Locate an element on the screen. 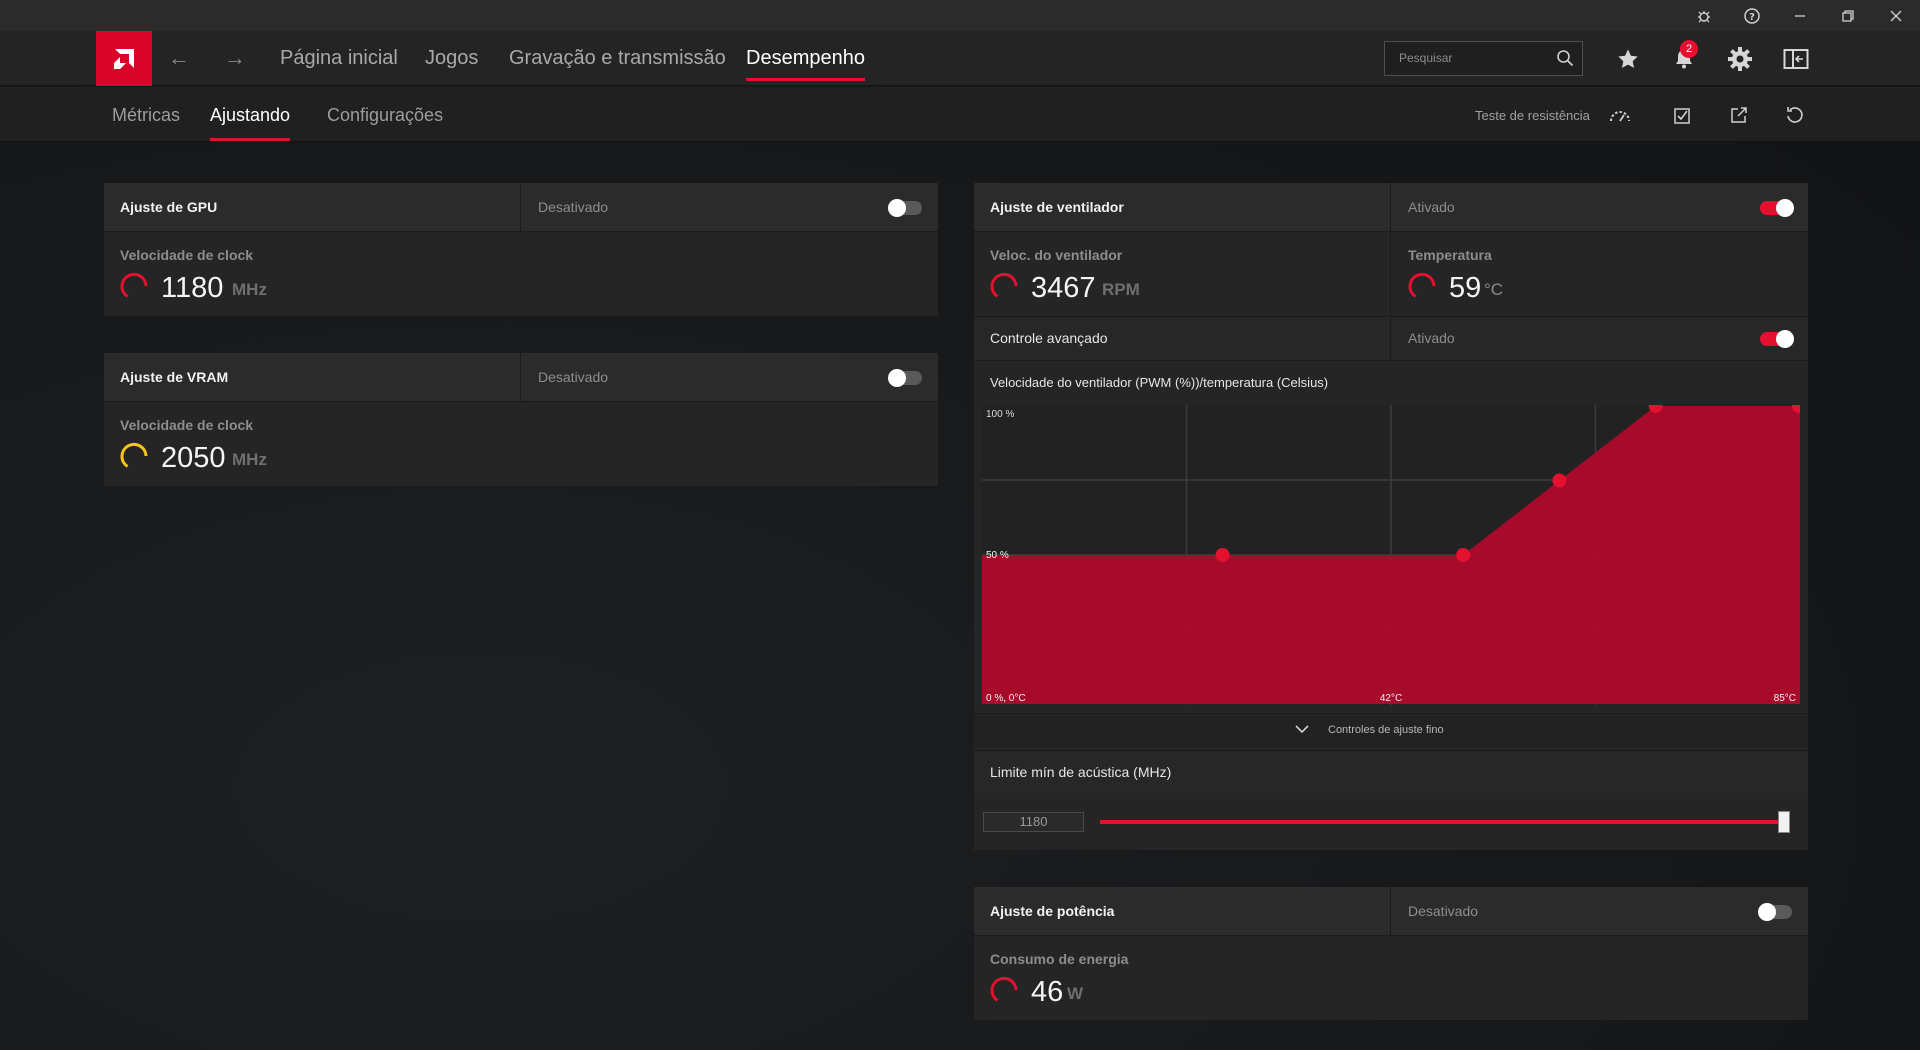 The height and width of the screenshot is (1050, 1920). fan-tuning-title: Ajuste de ventilador is located at coordinates (1057, 207).